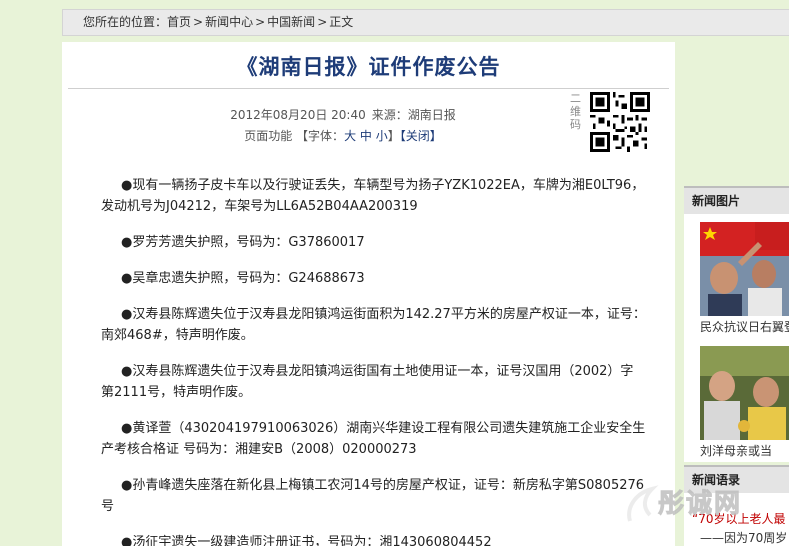 The height and width of the screenshot is (546, 789). I want to click on site-watermark-logo: 彤诚网, so click(697, 504).